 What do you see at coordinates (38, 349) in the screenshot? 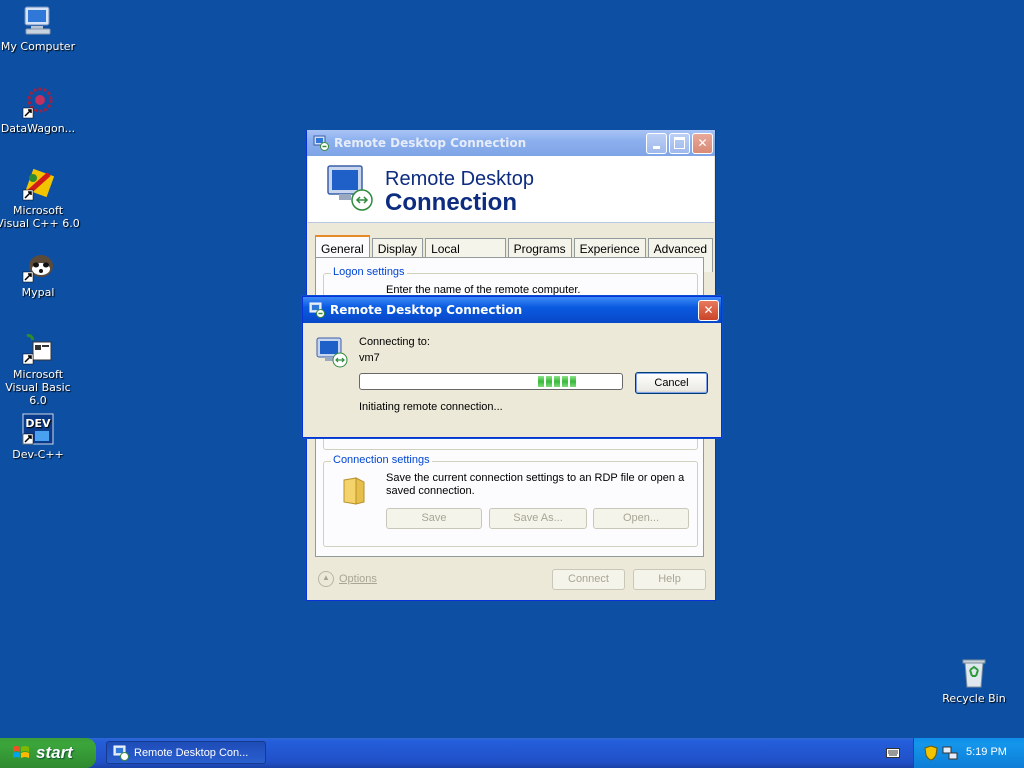
I see `visual-basic-icon` at bounding box center [38, 349].